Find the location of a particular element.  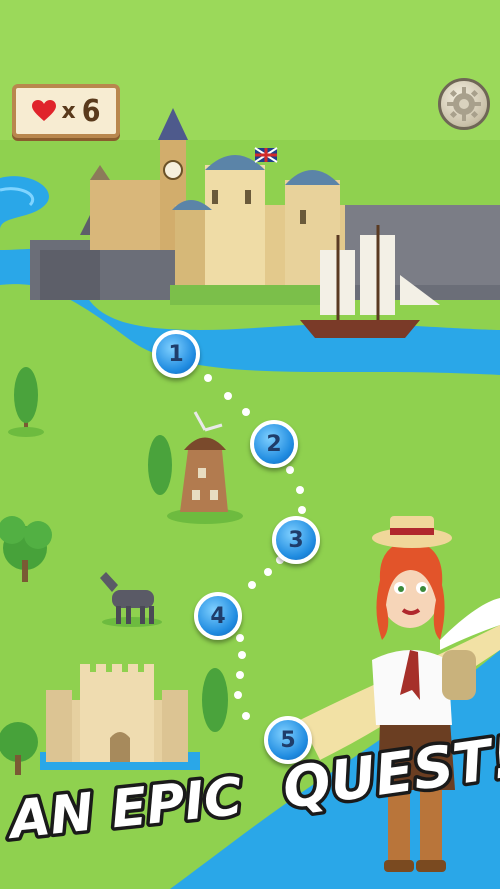

level-node-3: 3 is located at coordinates (296, 540).